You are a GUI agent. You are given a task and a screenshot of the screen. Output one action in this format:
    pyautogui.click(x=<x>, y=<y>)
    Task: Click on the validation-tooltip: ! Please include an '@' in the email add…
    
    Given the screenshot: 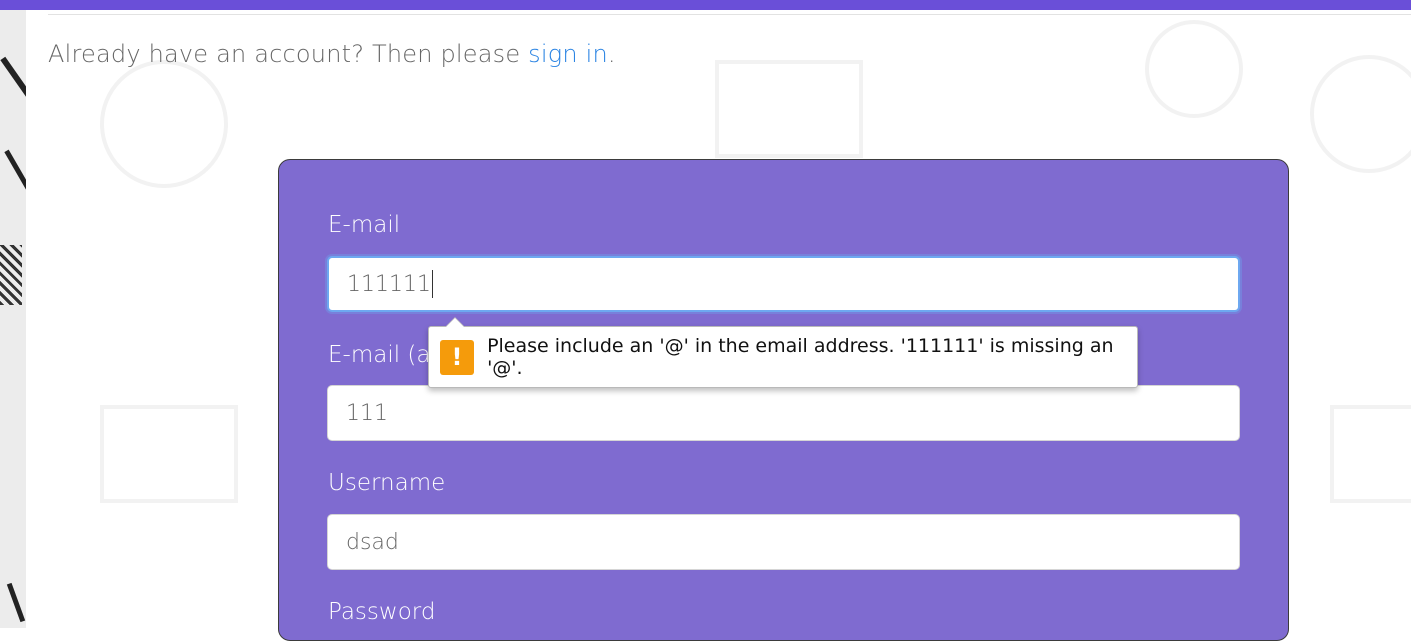 What is the action you would take?
    pyautogui.click(x=783, y=352)
    